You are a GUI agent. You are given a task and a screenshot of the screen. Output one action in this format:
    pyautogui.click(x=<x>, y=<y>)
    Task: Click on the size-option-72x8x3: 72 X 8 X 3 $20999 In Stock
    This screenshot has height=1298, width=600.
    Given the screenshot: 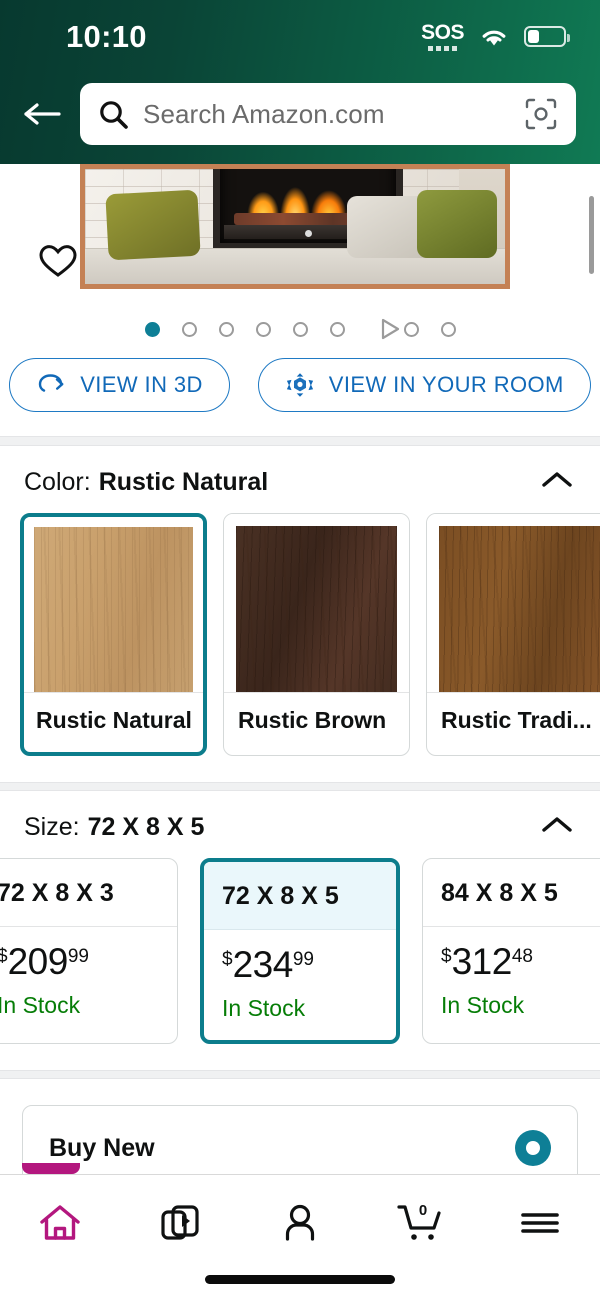 What is the action you would take?
    pyautogui.click(x=89, y=951)
    